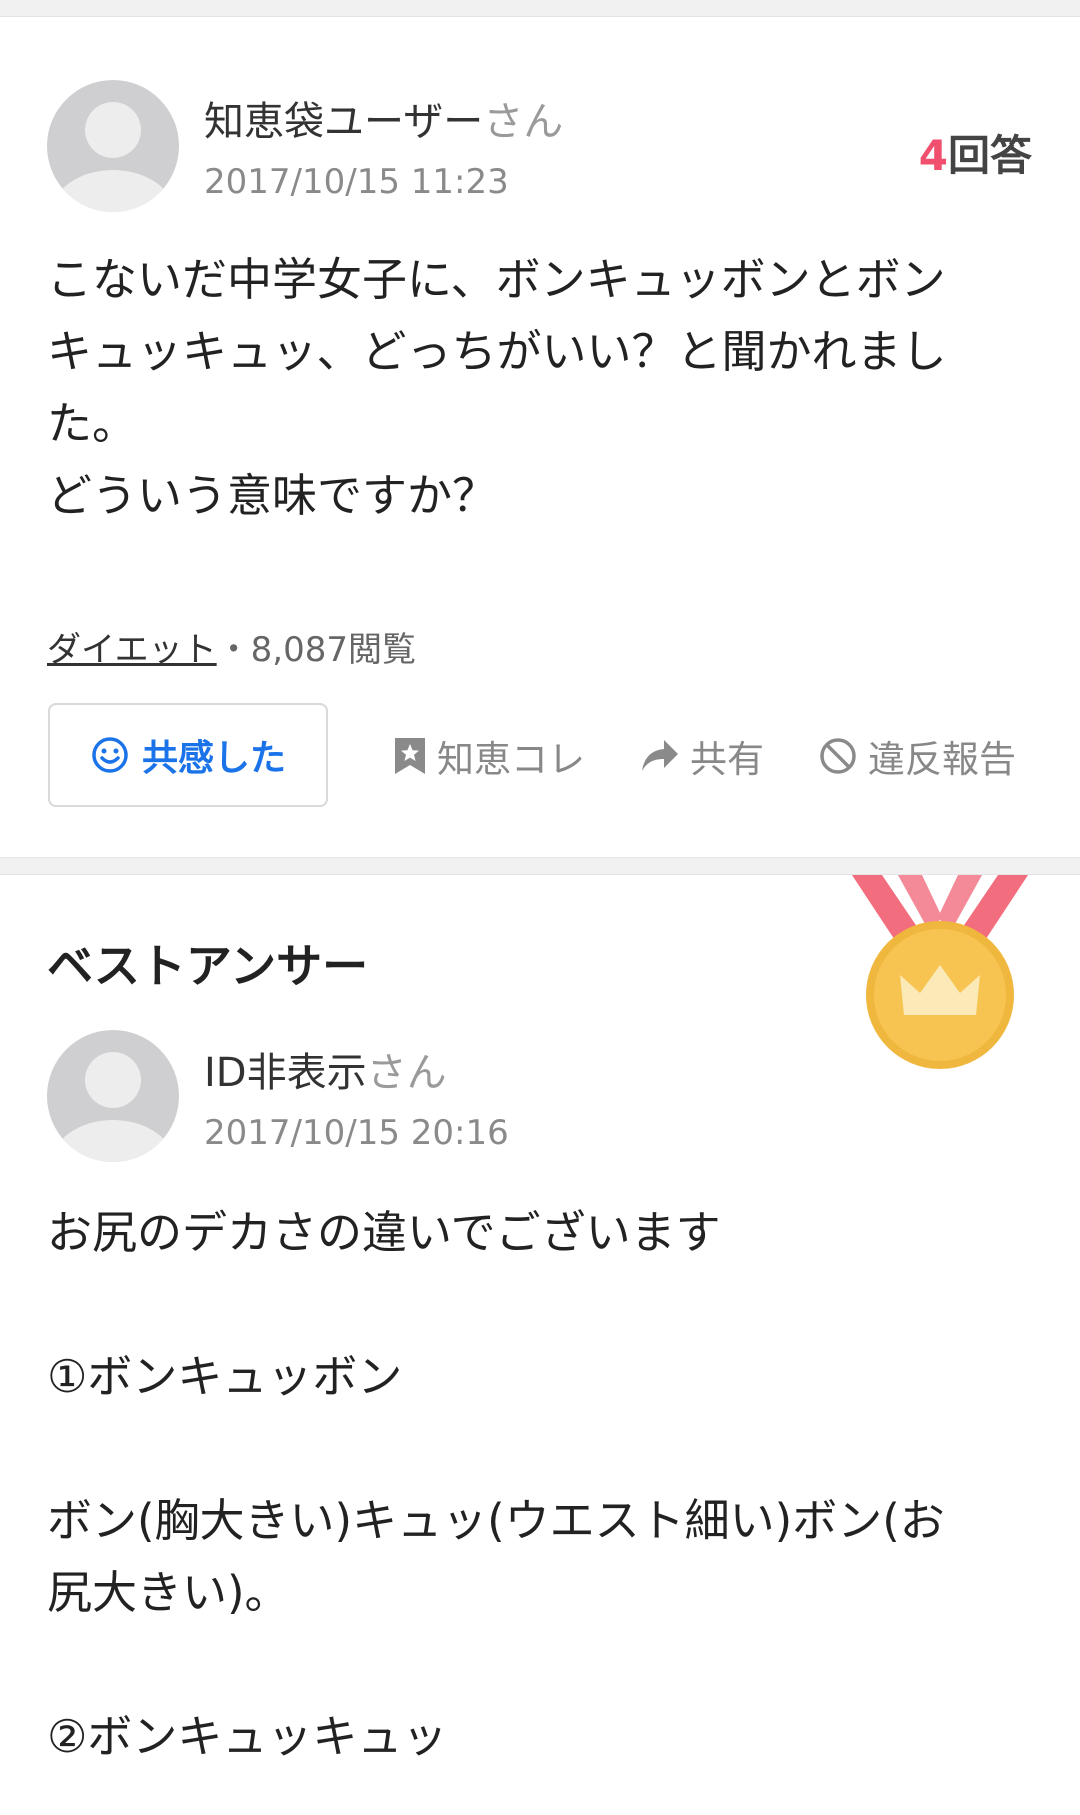  I want to click on share-button: 共有, so click(702, 756).